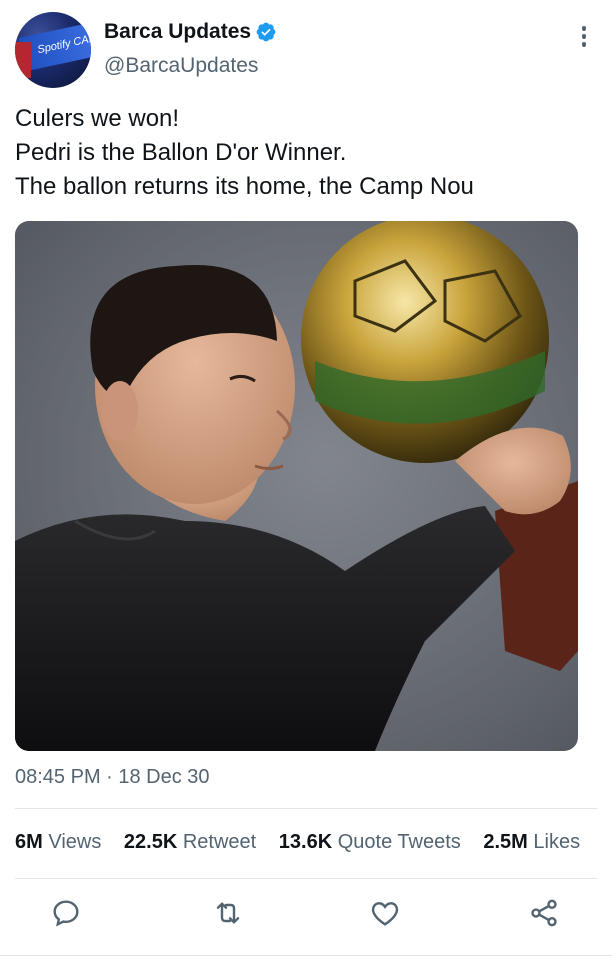  What do you see at coordinates (385, 913) in the screenshot?
I see `heart-icon` at bounding box center [385, 913].